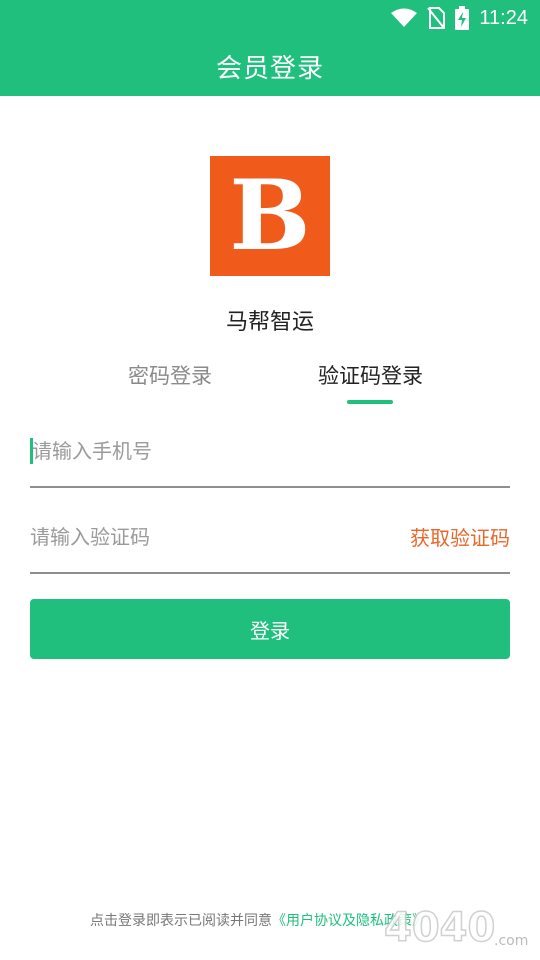 This screenshot has width=540, height=960. I want to click on login-tabs: 密码登录 验证码登录, so click(270, 383).